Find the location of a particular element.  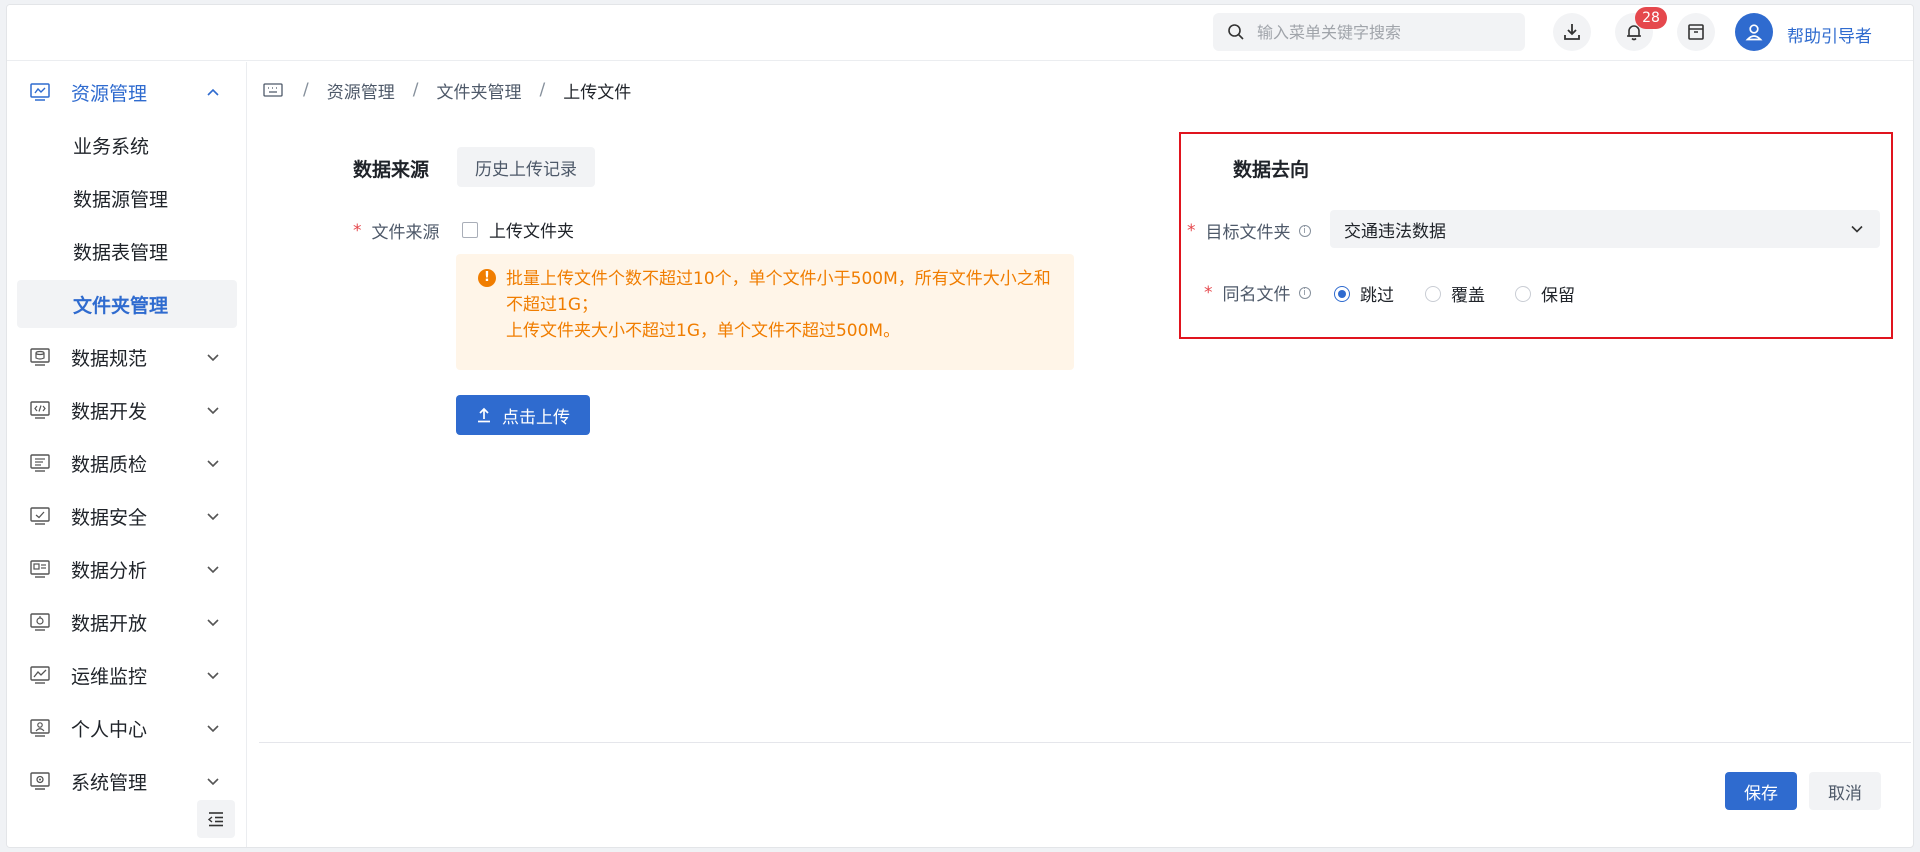

radio-label: 覆盖 is located at coordinates (1468, 296).